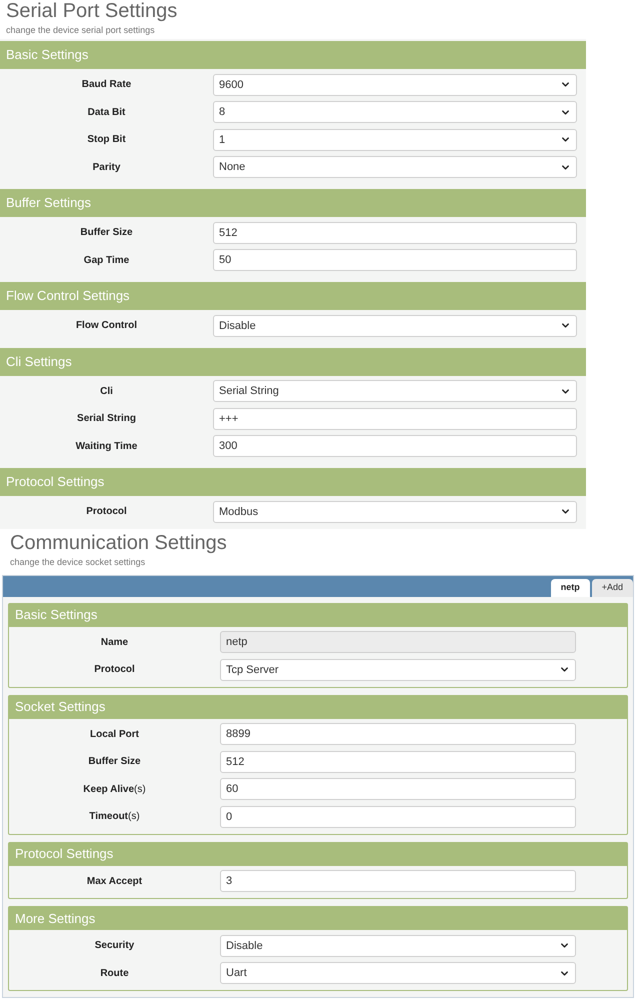 Image resolution: width=636 pixels, height=1000 pixels. Describe the element at coordinates (106, 140) in the screenshot. I see `field-label: Stop Bit` at that location.